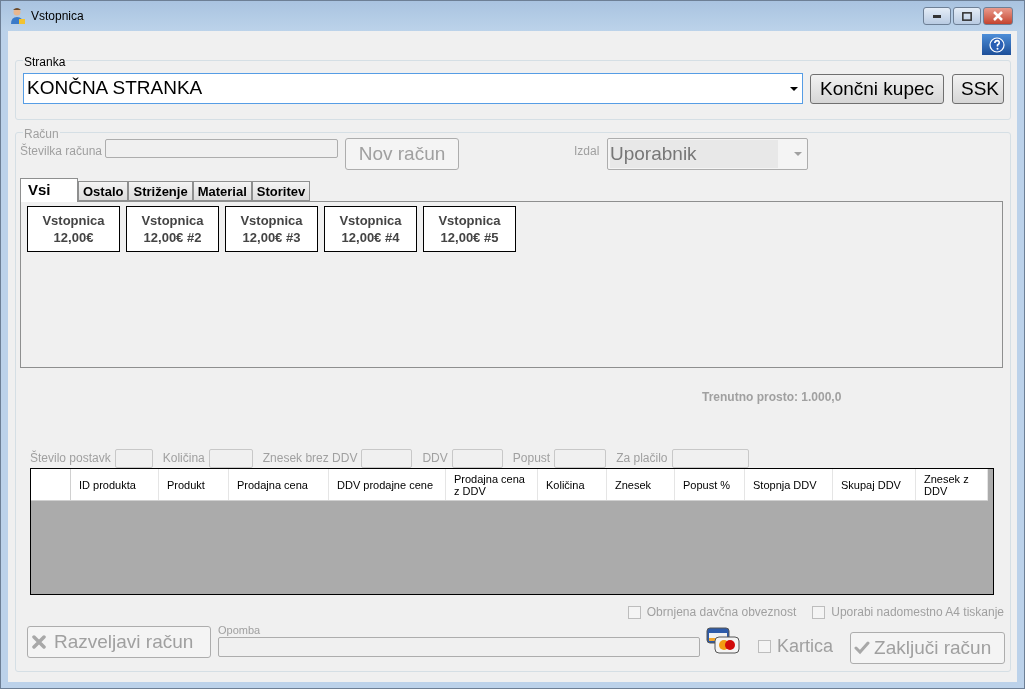 The width and height of the screenshot is (1025, 689). Describe the element at coordinates (240, 630) in the screenshot. I see `field-label: Opomba` at that location.